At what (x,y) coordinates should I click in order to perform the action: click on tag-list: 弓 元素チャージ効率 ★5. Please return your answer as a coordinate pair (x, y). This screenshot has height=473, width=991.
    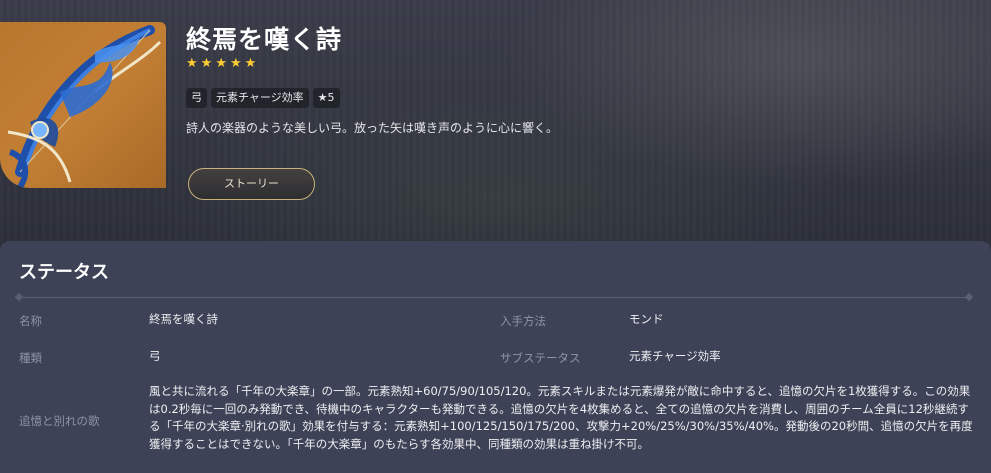
    Looking at the image, I should click on (263, 98).